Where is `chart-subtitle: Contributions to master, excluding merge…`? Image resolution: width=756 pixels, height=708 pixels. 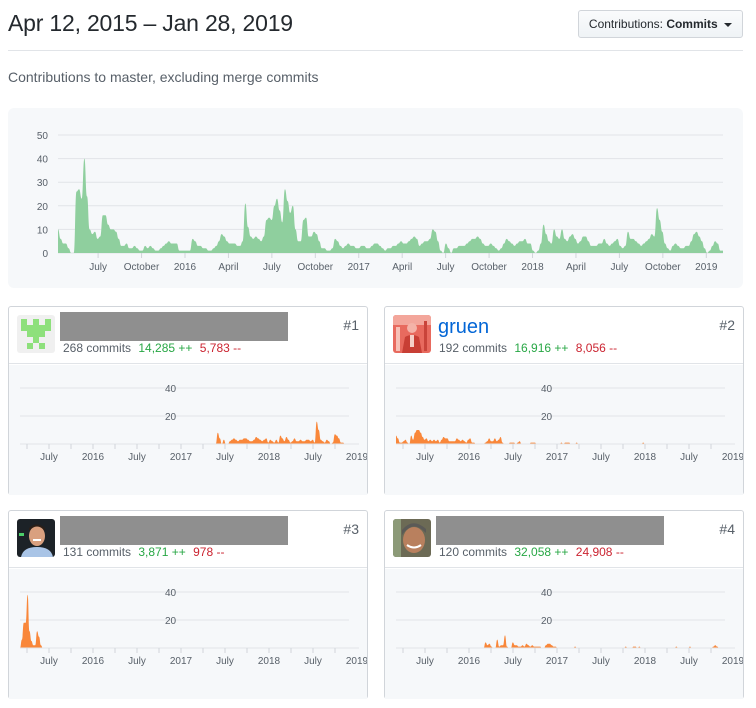 chart-subtitle: Contributions to master, excluding merge… is located at coordinates (163, 77).